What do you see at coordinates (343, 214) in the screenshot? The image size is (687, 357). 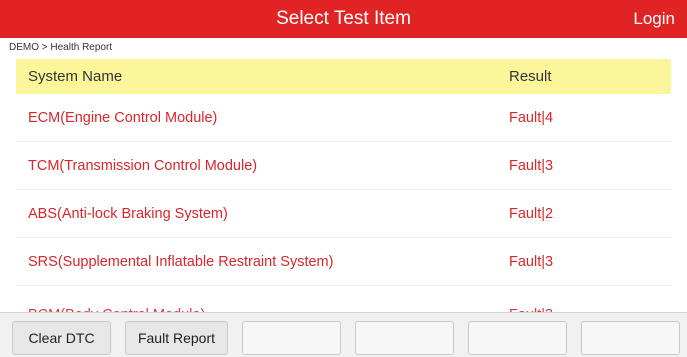 I see `table-row: ABS(Anti-lock Braking System) Fault|2` at bounding box center [343, 214].